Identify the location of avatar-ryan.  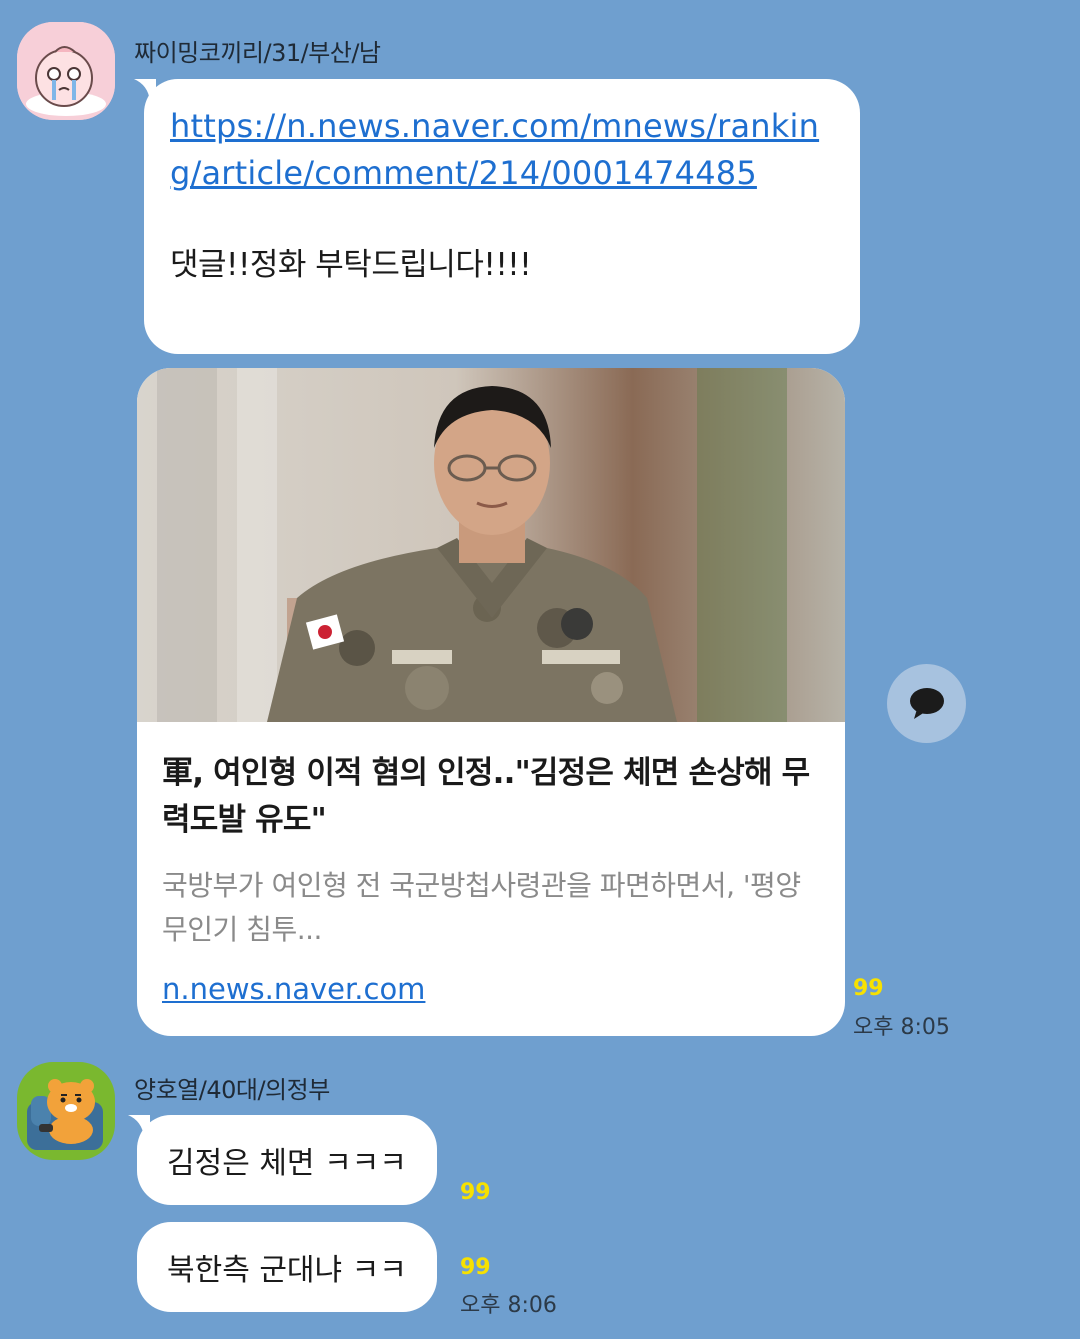
(66, 1111).